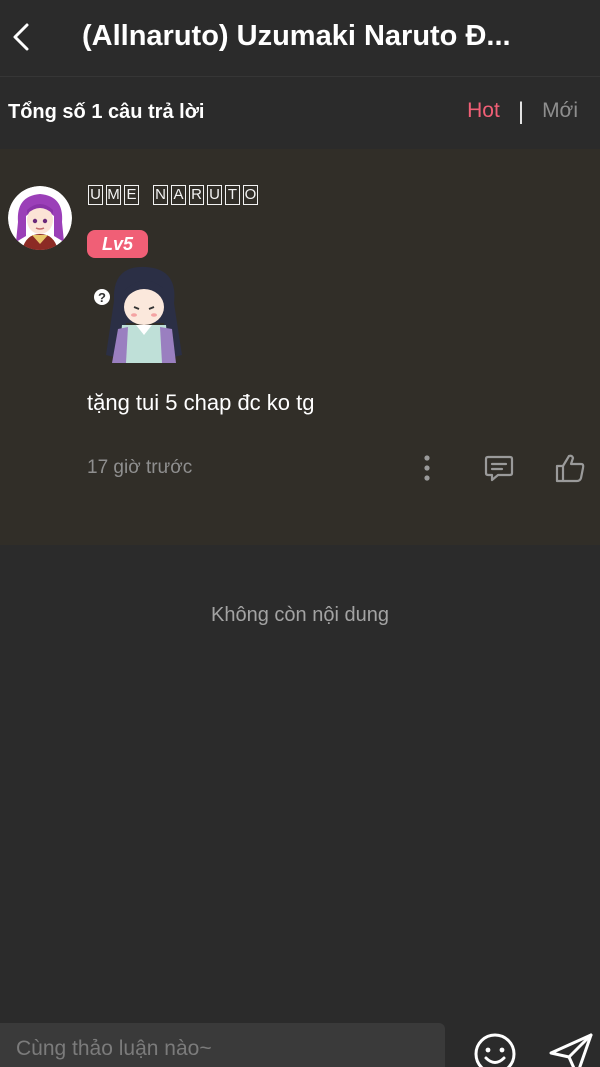  What do you see at coordinates (178, 195) in the screenshot?
I see `username-letter: A` at bounding box center [178, 195].